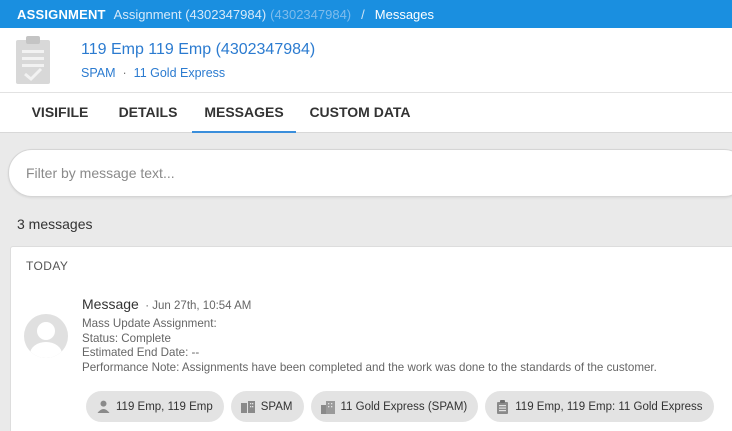  What do you see at coordinates (244, 113) in the screenshot?
I see `tab-messages: MESSAGES` at bounding box center [244, 113].